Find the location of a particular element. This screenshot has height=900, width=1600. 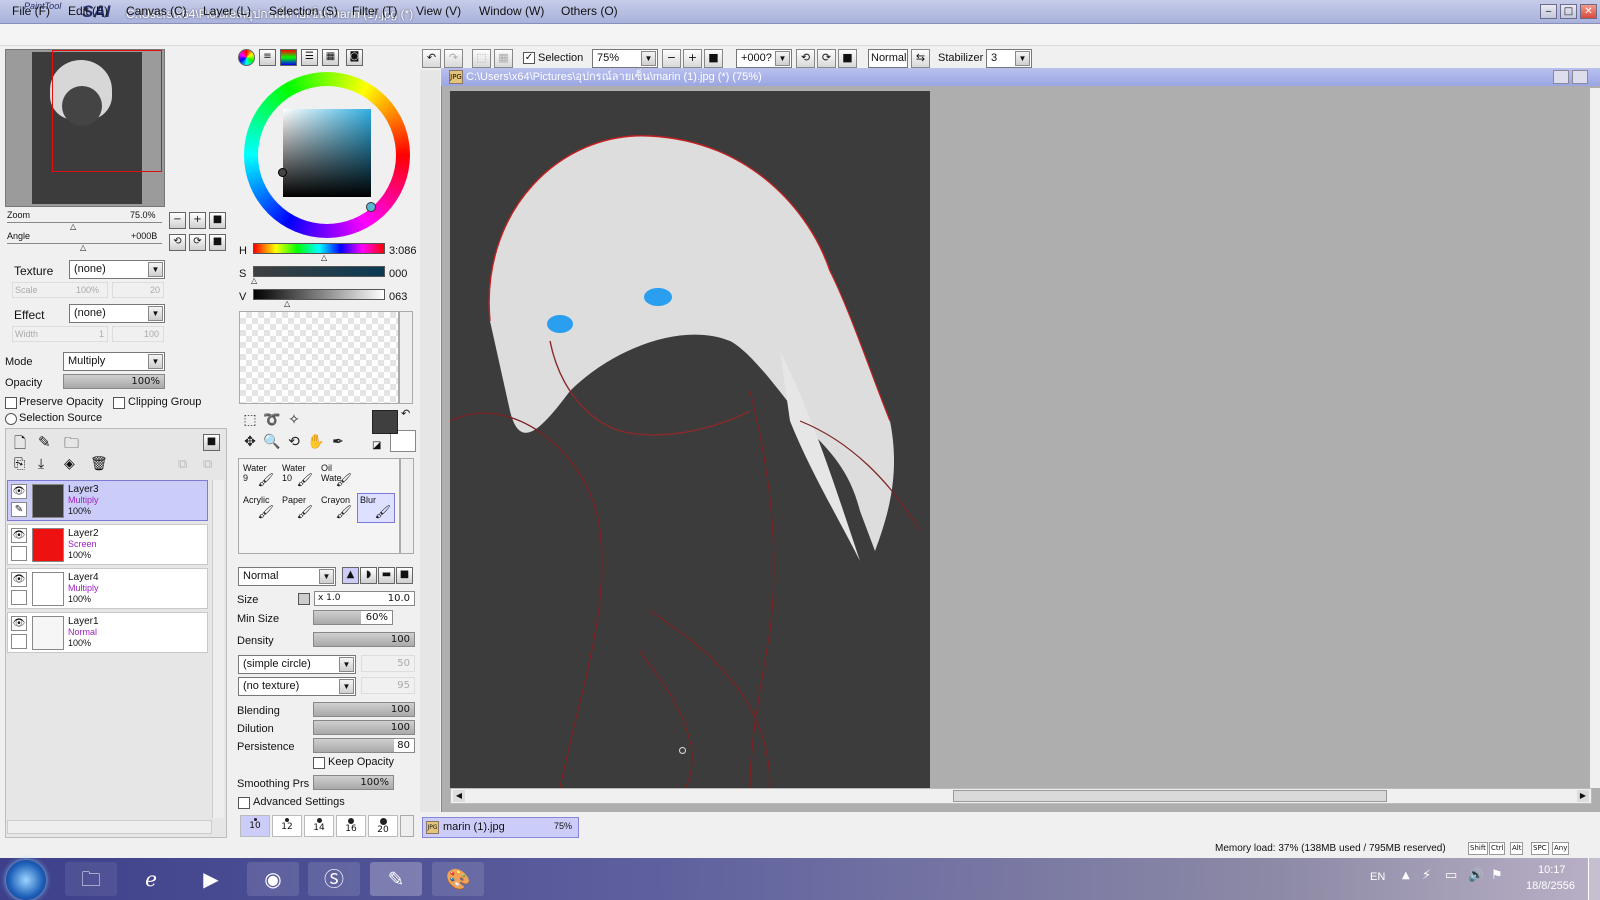

flag-tray-icon: ⚑ is located at coordinates (1497, 875).